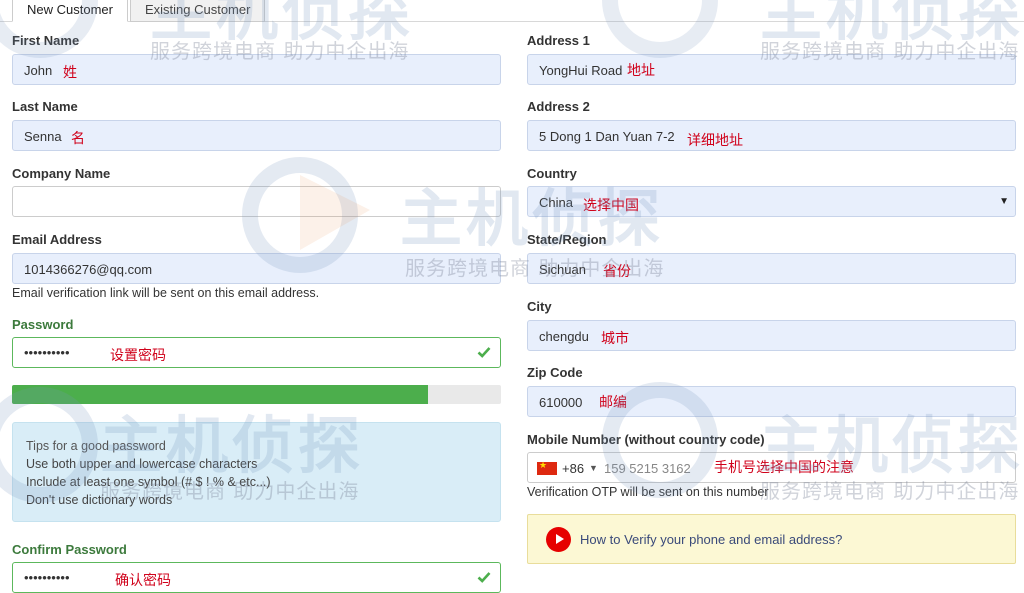  What do you see at coordinates (256, 135) in the screenshot?
I see `last-name-field: Senna 名` at bounding box center [256, 135].